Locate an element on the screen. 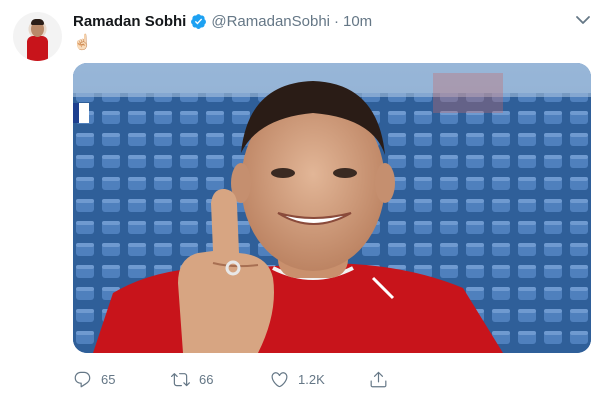 The width and height of the screenshot is (606, 396). retweet-count: 66 is located at coordinates (206, 379).